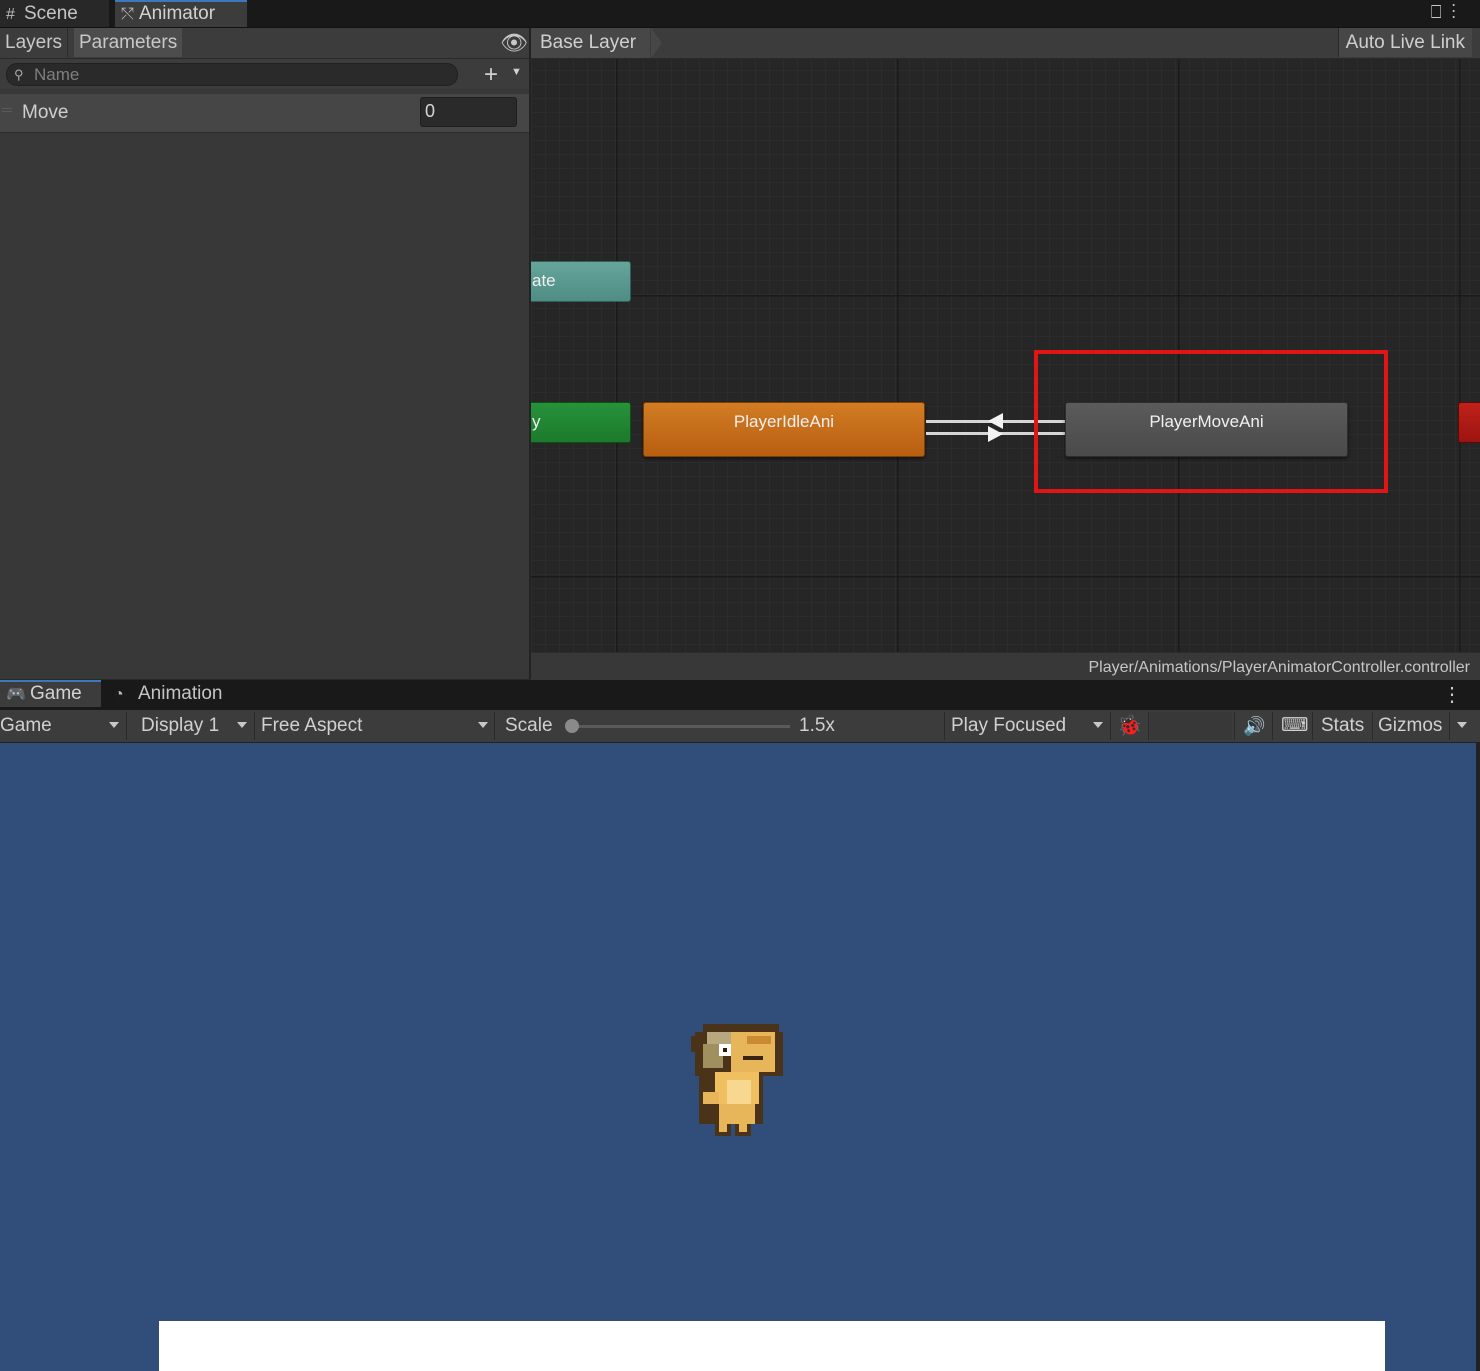  I want to click on player-sprite, so click(737, 1080).